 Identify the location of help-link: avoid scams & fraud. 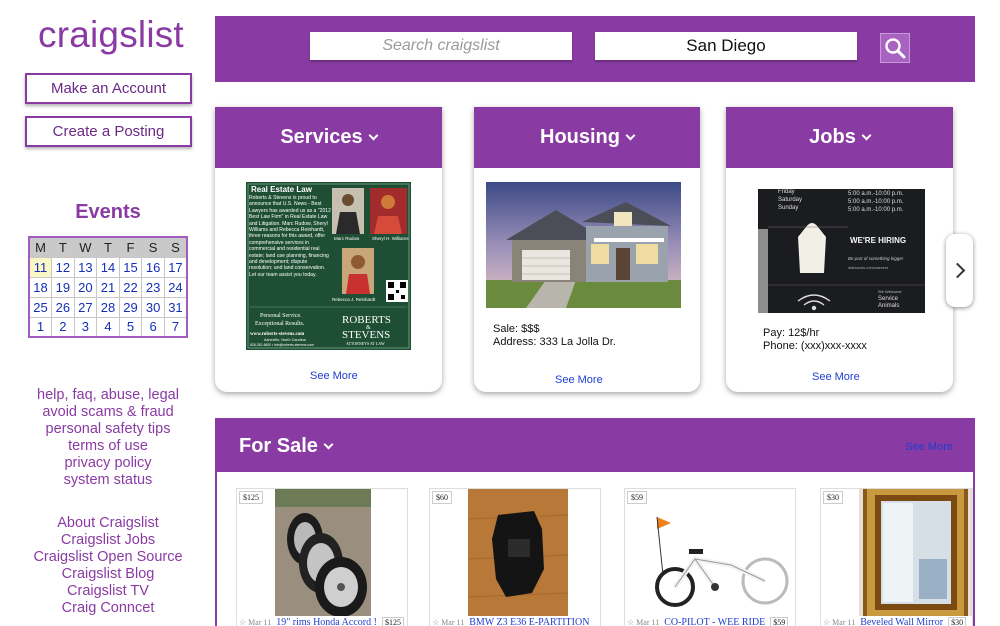
(108, 412).